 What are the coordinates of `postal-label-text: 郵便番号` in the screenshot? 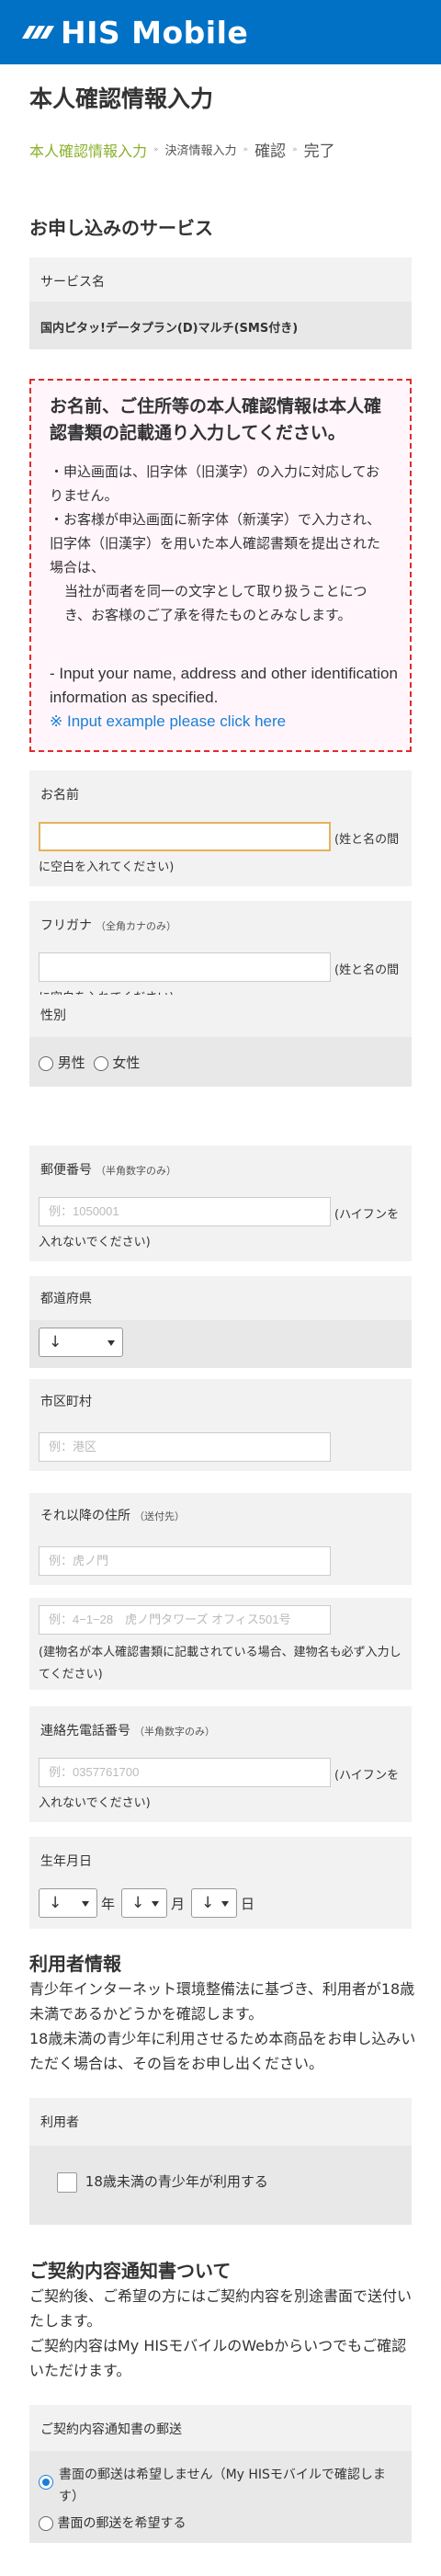 It's located at (66, 1170).